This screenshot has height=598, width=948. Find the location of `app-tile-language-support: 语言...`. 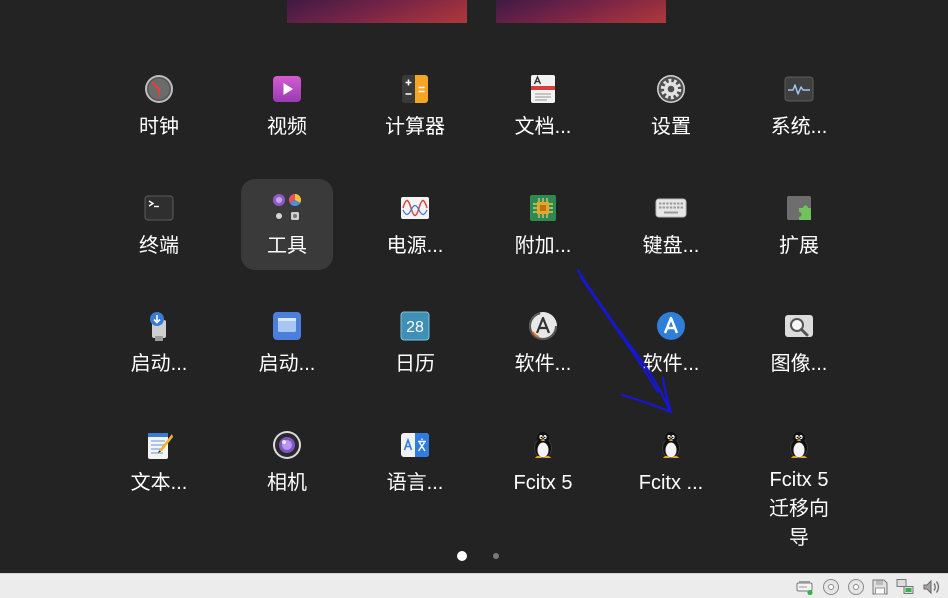

app-tile-language-support: 语言... is located at coordinates (415, 488).